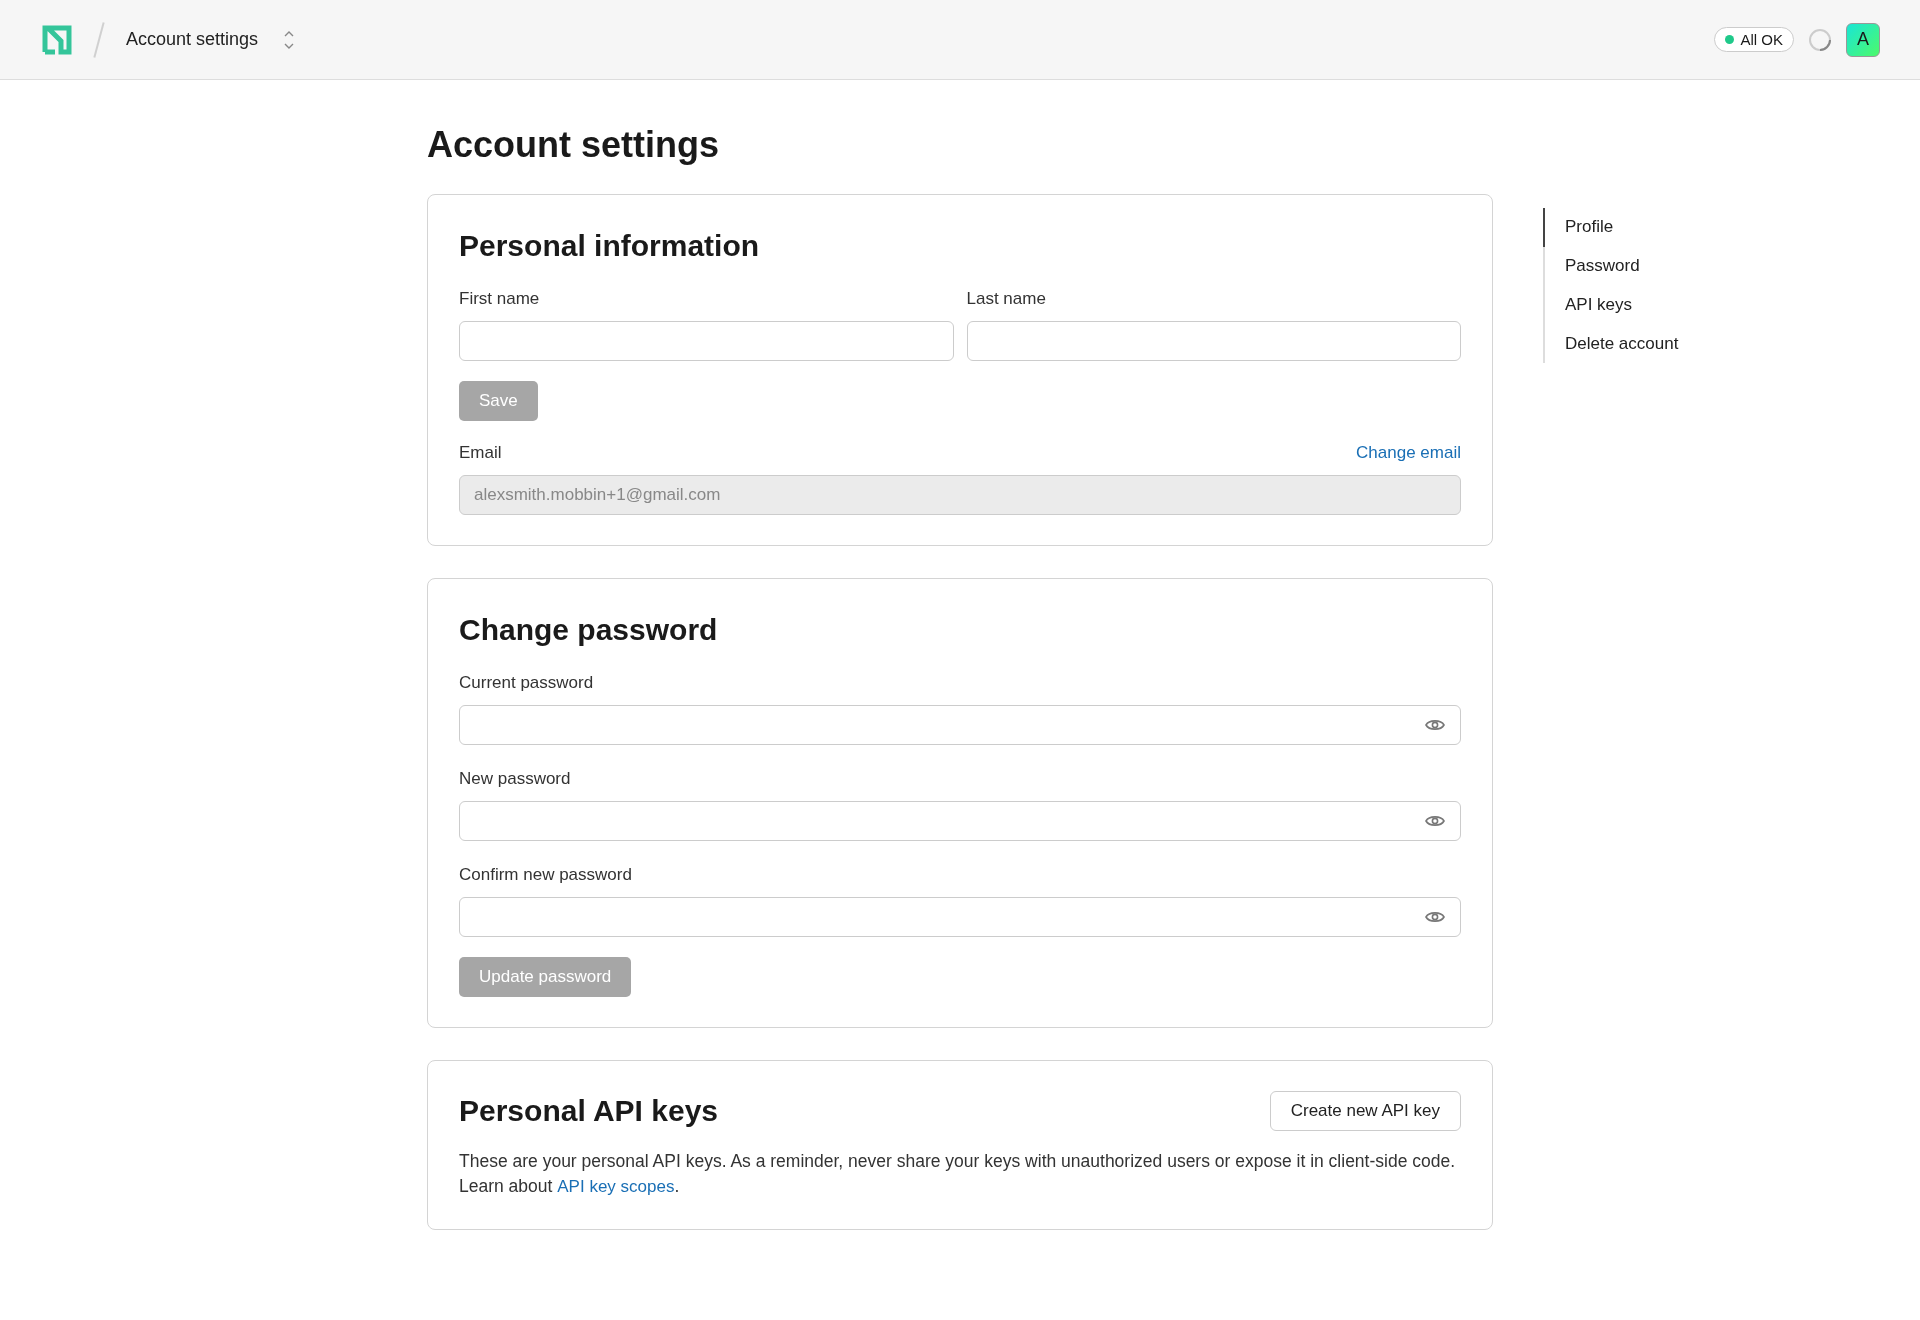  I want to click on field-label: New password, so click(515, 779).